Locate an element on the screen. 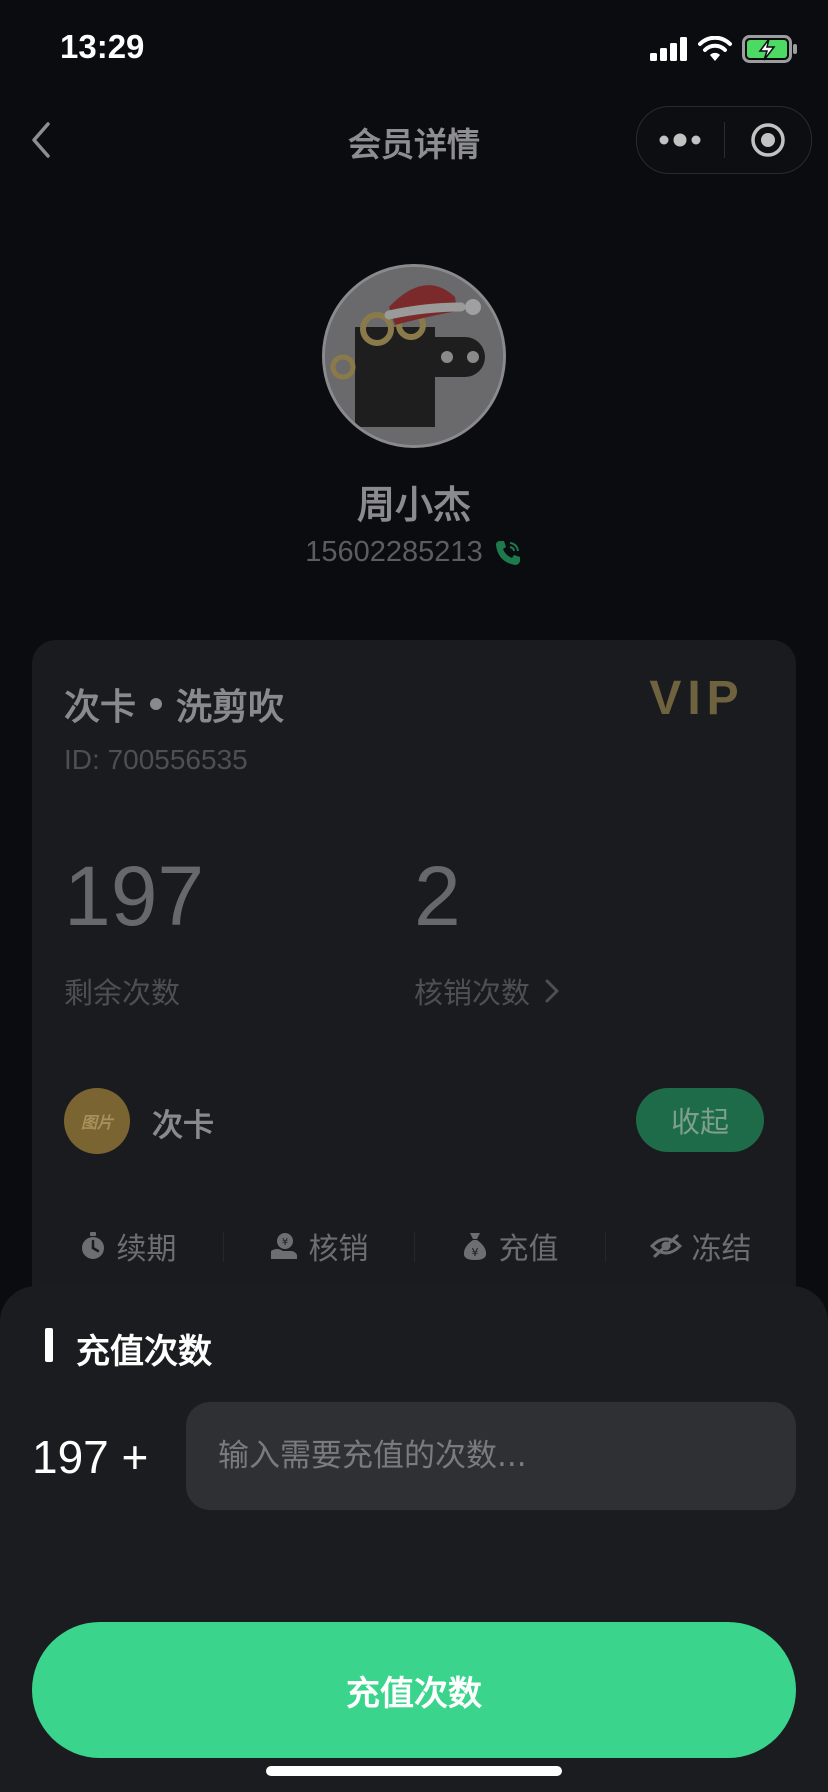 The width and height of the screenshot is (828, 1792). action-redeem-label: 核销 is located at coordinates (338, 1249).